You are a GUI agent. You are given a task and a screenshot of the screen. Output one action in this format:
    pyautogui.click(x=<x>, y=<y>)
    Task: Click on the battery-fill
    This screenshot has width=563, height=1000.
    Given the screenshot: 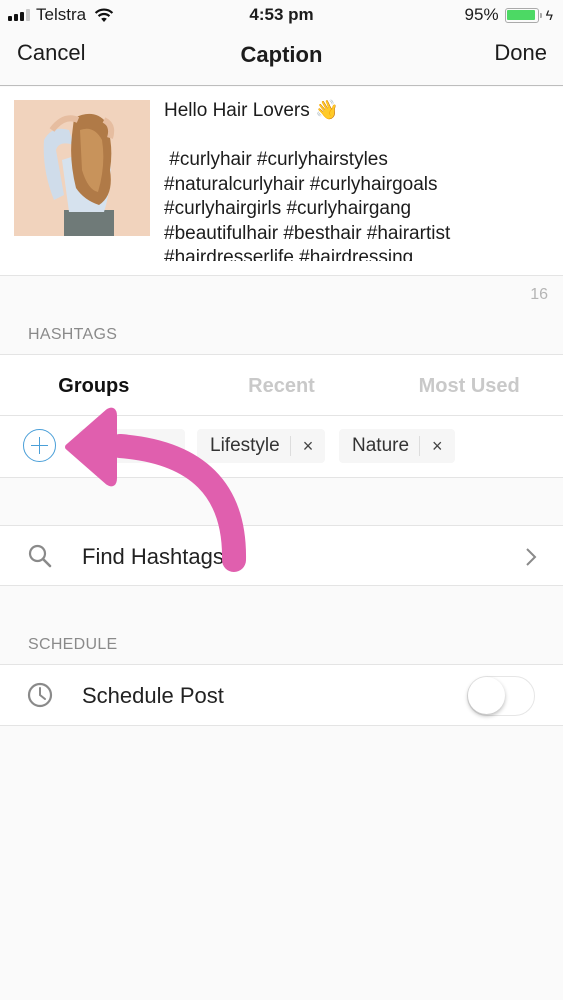 What is the action you would take?
    pyautogui.click(x=521, y=15)
    